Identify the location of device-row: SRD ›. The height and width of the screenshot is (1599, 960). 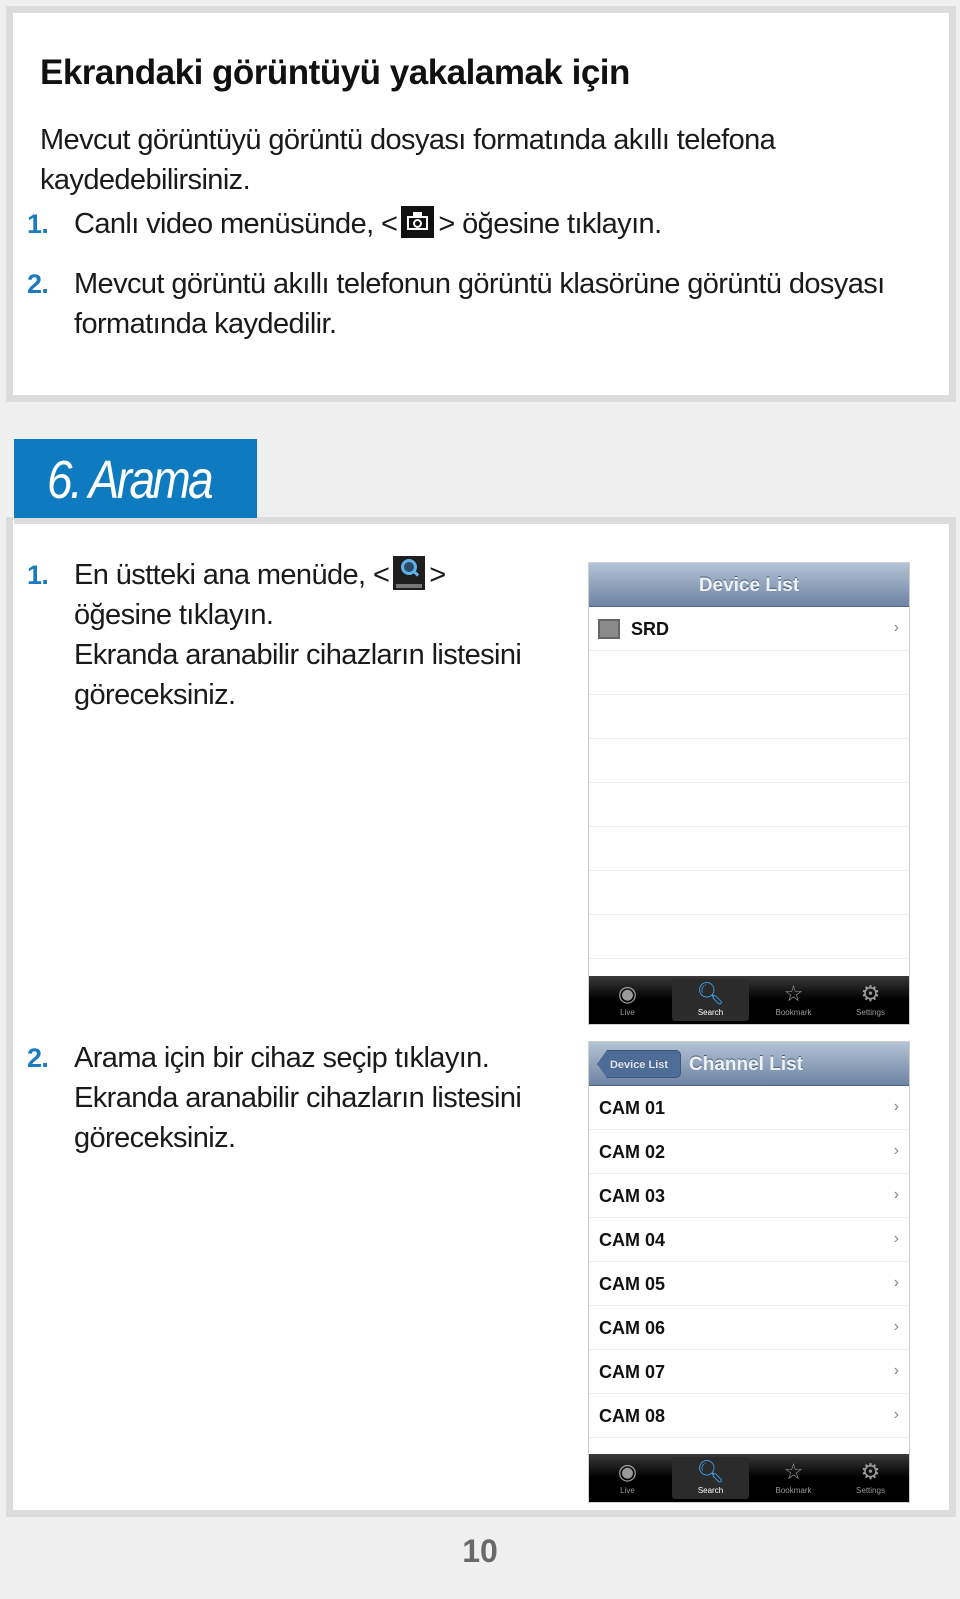
(749, 629).